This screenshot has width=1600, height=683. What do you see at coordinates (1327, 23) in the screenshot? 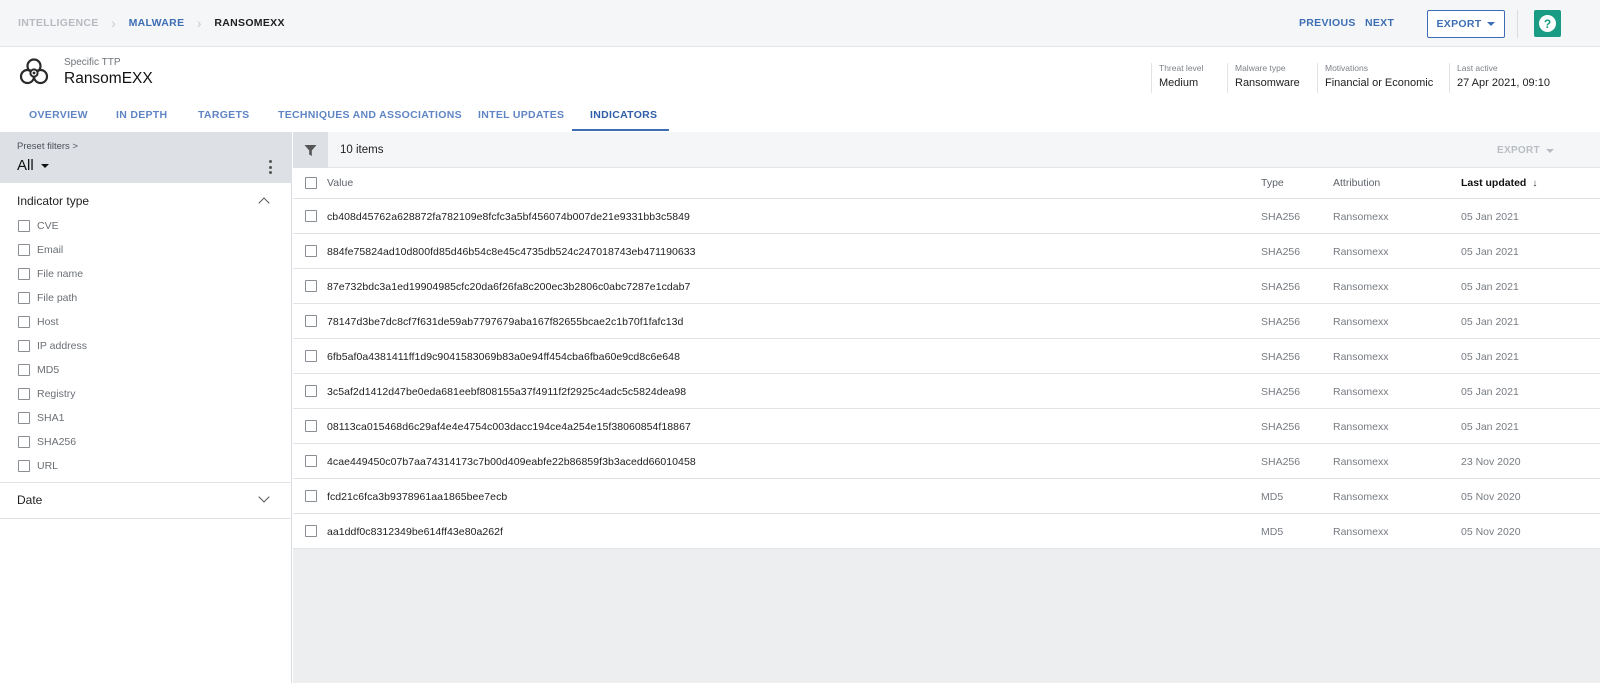
I see `previous-button: PREVIOUS` at bounding box center [1327, 23].